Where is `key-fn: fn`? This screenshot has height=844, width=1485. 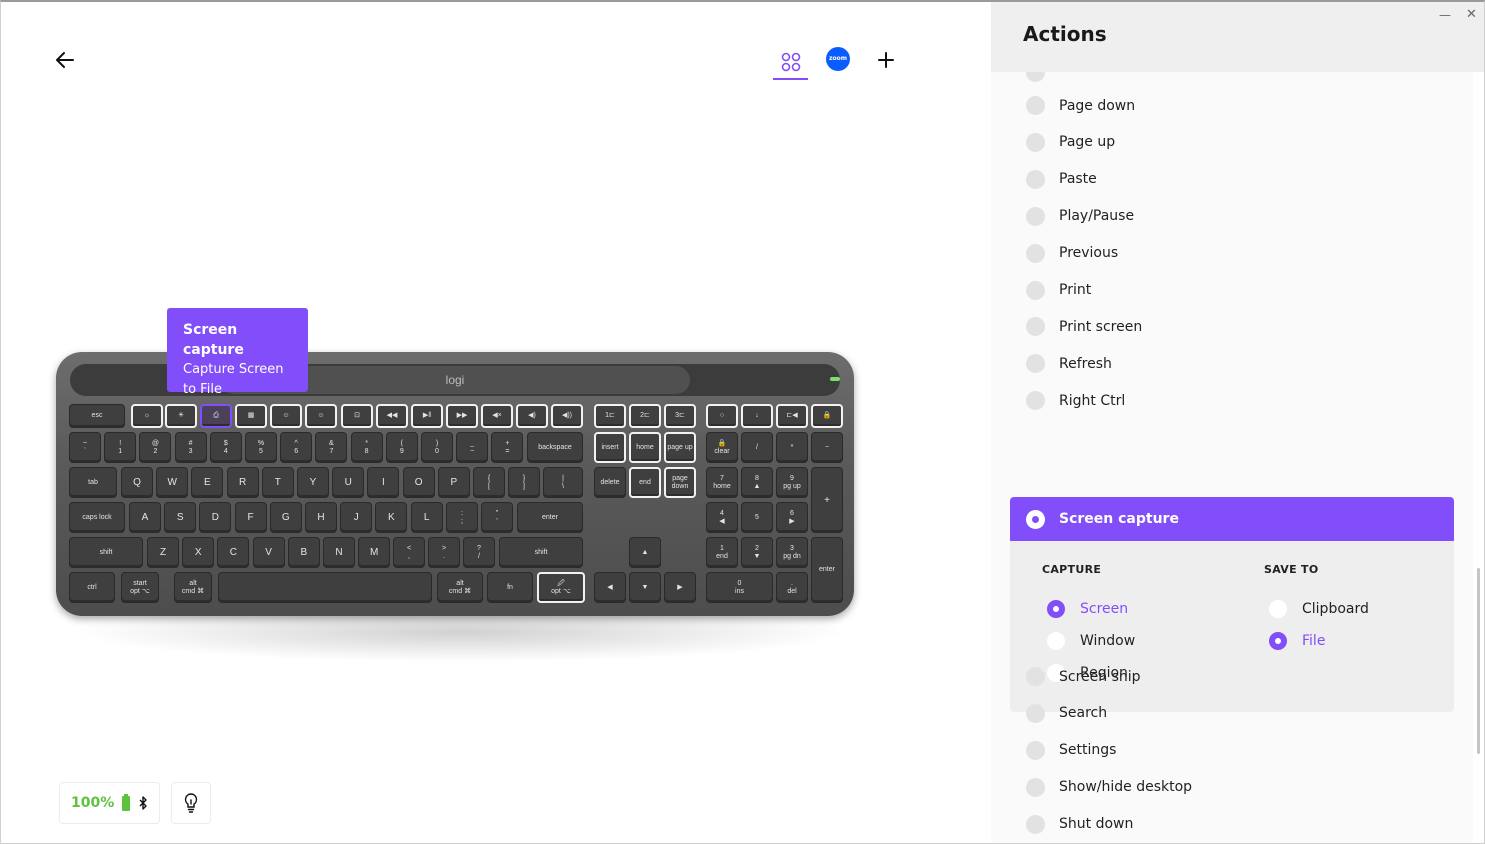
key-fn: fn is located at coordinates (510, 587).